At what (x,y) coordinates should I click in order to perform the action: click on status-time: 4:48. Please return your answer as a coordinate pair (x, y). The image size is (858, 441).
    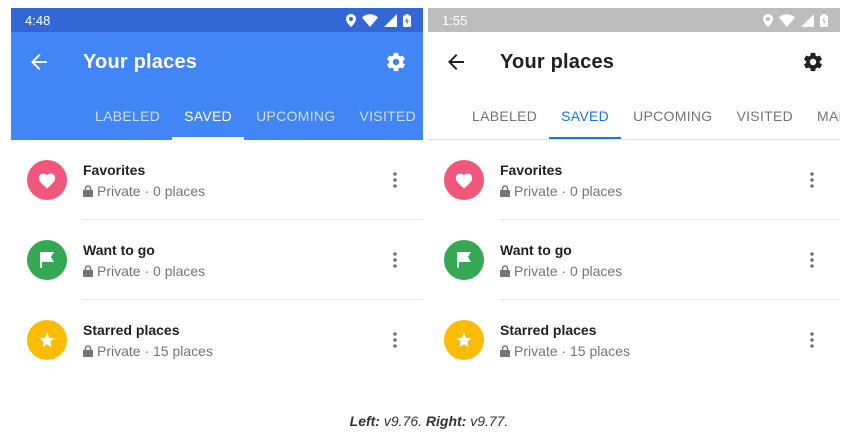
    Looking at the image, I should click on (38, 20).